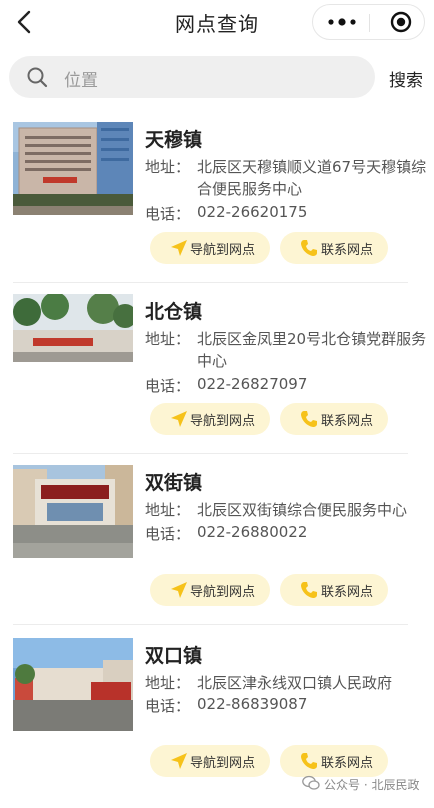 The image size is (434, 808). I want to click on outlet-name: 天穆镇, so click(174, 140).